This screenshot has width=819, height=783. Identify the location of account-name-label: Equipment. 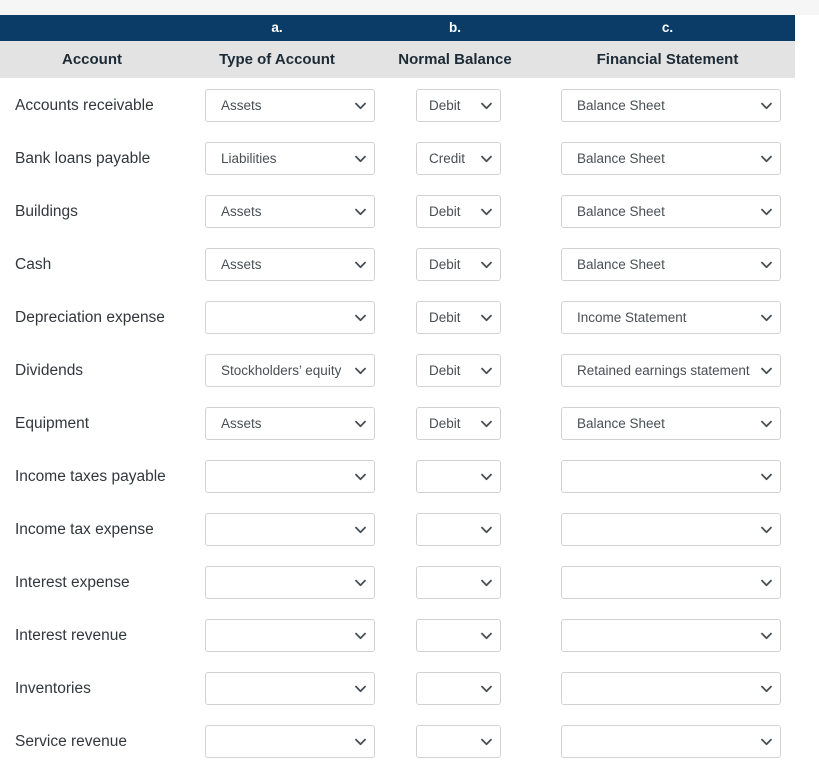
(52, 423).